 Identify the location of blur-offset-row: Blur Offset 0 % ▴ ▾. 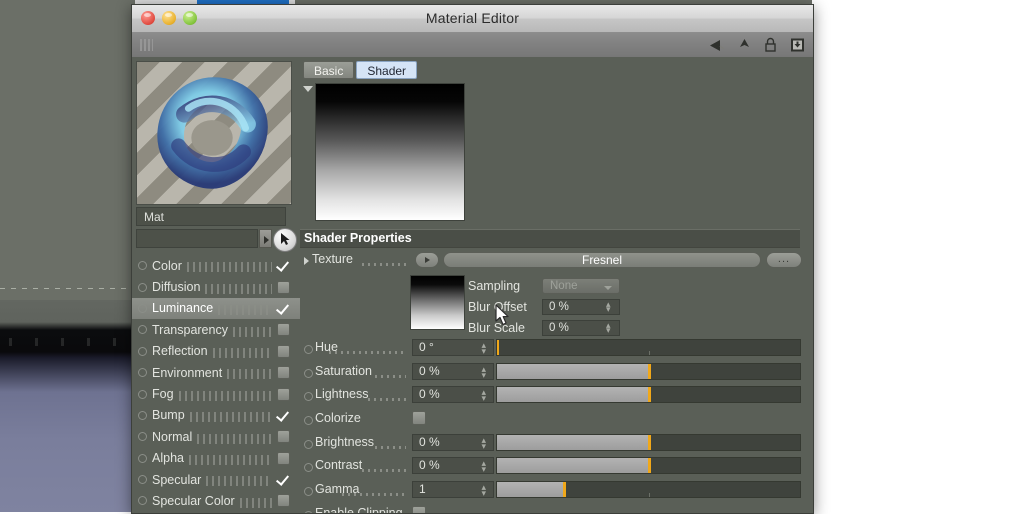
(635, 307).